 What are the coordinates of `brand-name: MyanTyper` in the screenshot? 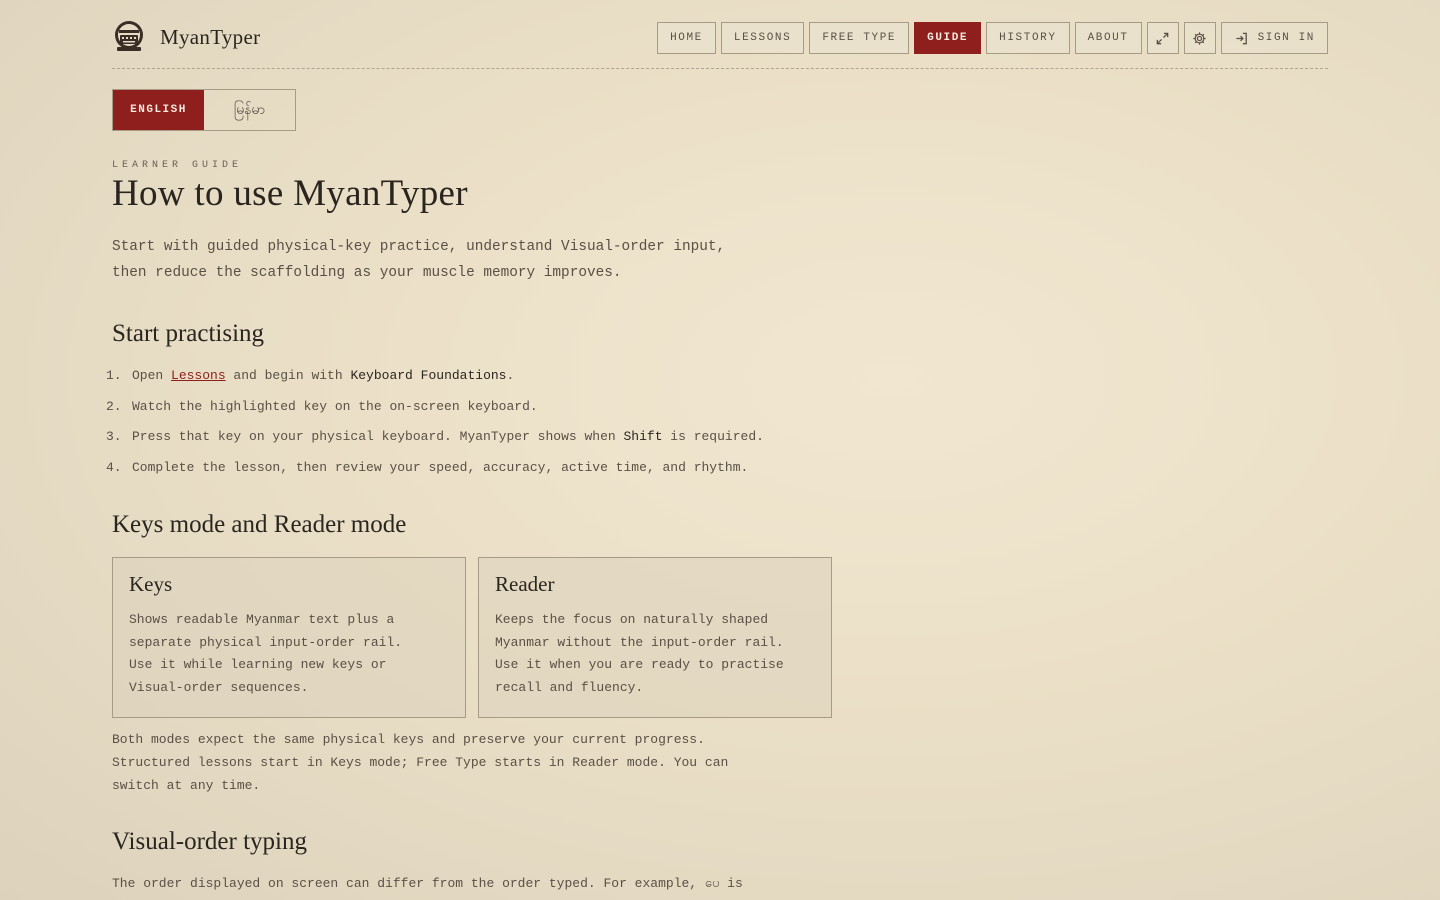 It's located at (210, 36).